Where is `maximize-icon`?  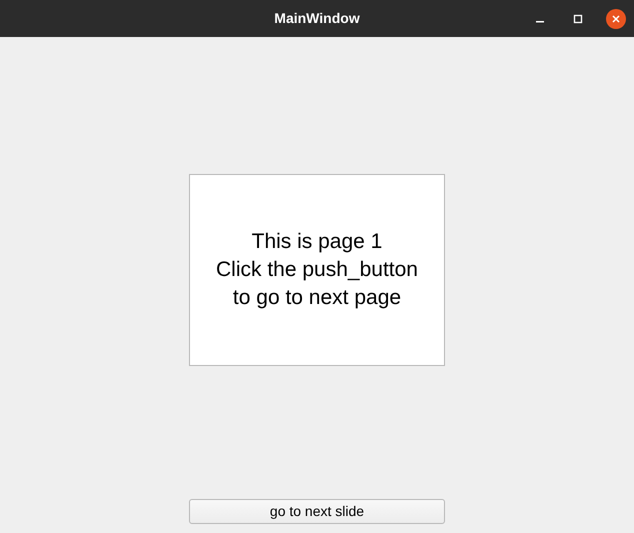 maximize-icon is located at coordinates (578, 19).